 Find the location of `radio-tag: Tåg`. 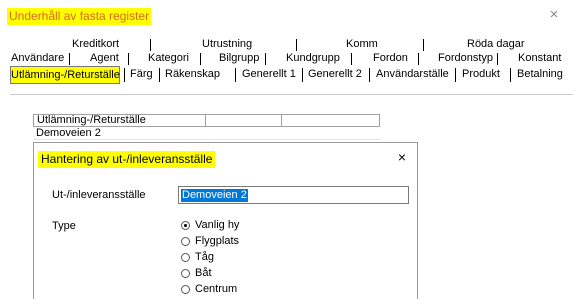

radio-tag: Tåg is located at coordinates (197, 257).